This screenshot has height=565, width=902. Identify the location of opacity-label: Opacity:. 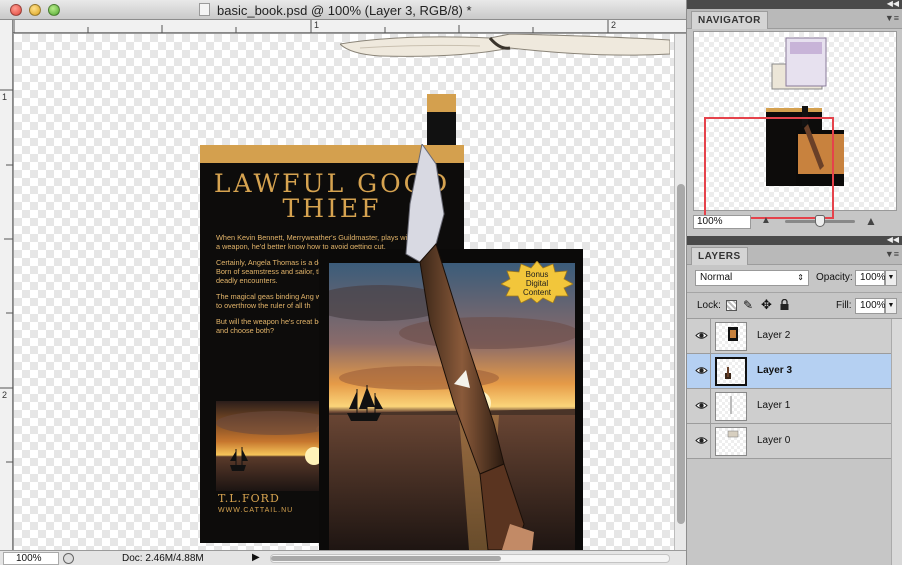
(834, 277).